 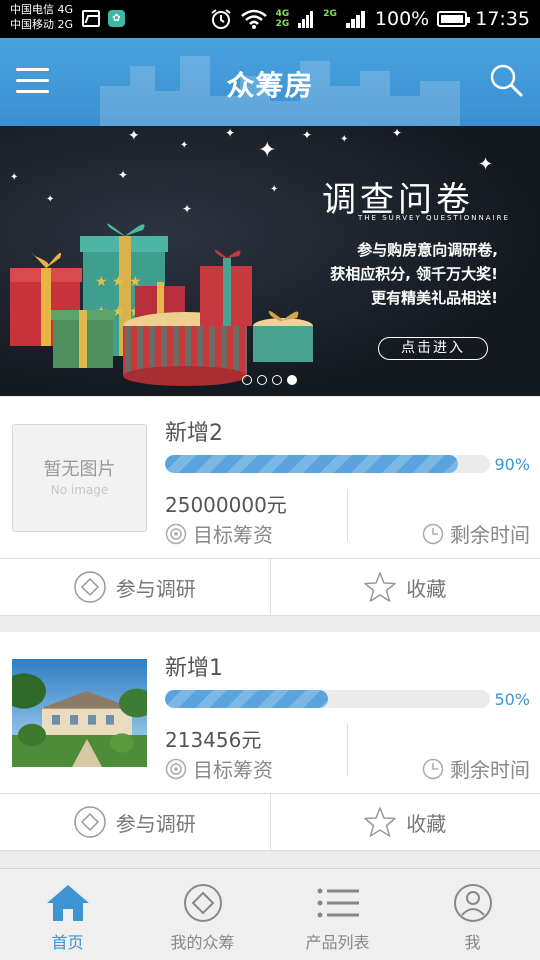 What do you see at coordinates (253, 19) in the screenshot?
I see `wifi-icon` at bounding box center [253, 19].